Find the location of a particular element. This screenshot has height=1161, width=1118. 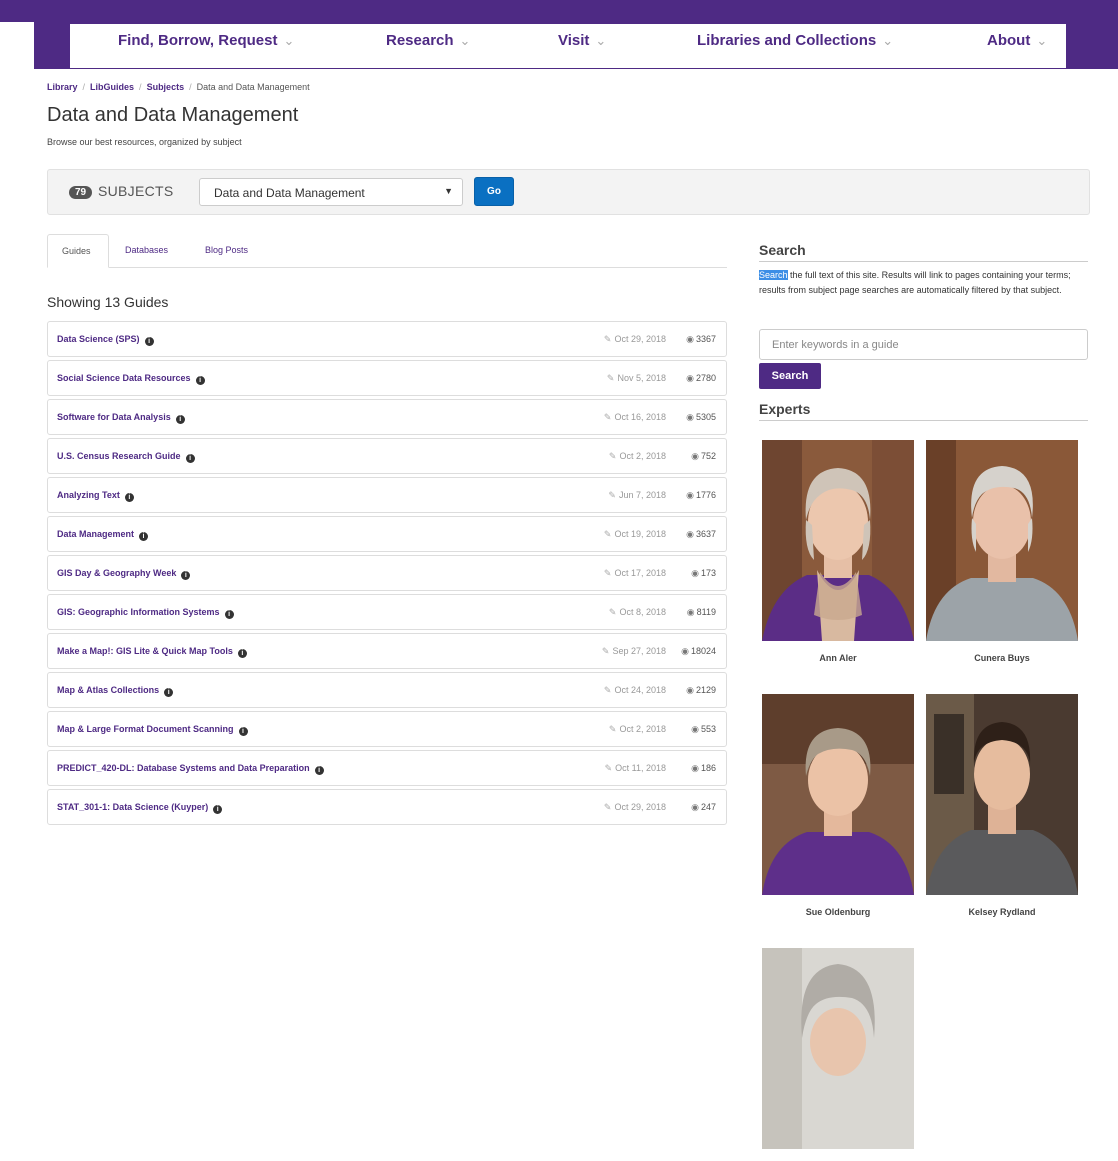

nav-item-libraries-and-collections: Libraries and Collections ⌄ is located at coordinates (795, 40).